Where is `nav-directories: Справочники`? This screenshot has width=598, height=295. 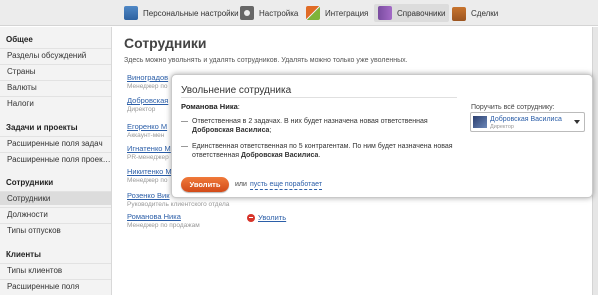
nav-directories: Справочники is located at coordinates (412, 13).